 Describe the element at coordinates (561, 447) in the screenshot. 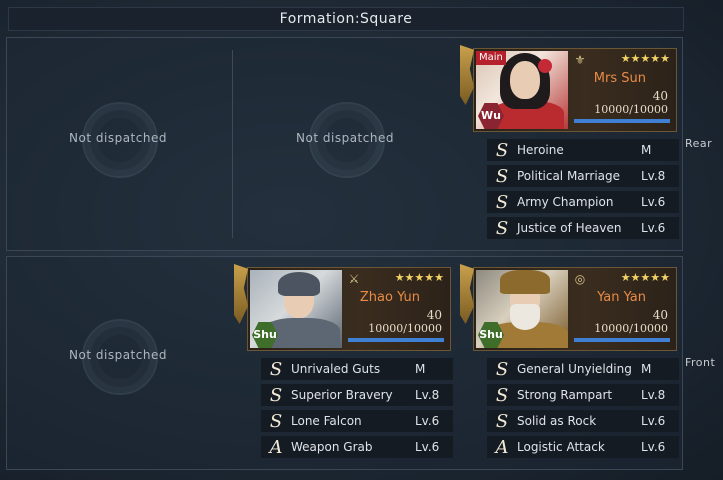

I see `skill-name: Logistic Attack` at that location.